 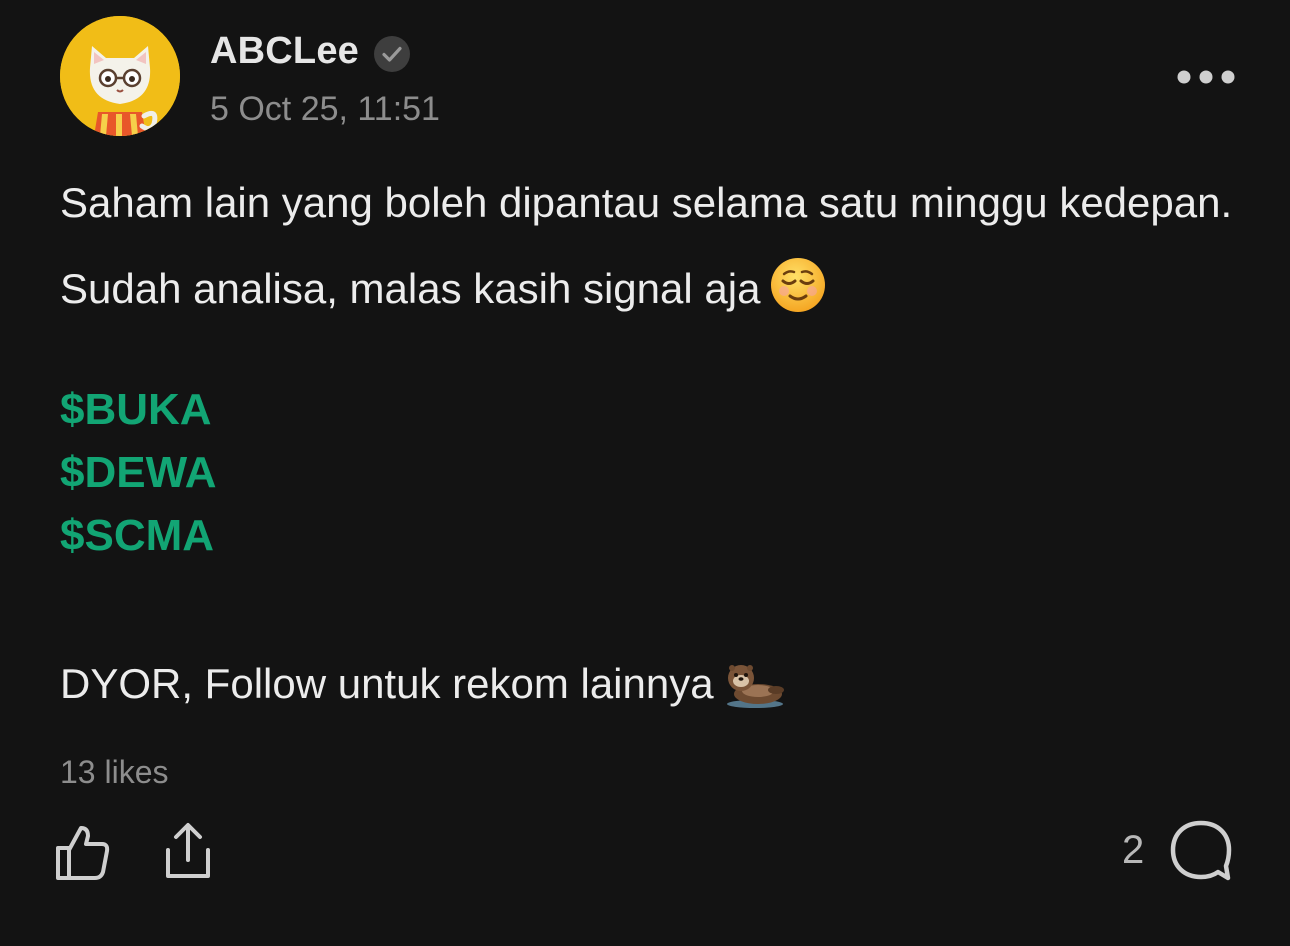 I want to click on more-options-icon, so click(x=1207, y=77).